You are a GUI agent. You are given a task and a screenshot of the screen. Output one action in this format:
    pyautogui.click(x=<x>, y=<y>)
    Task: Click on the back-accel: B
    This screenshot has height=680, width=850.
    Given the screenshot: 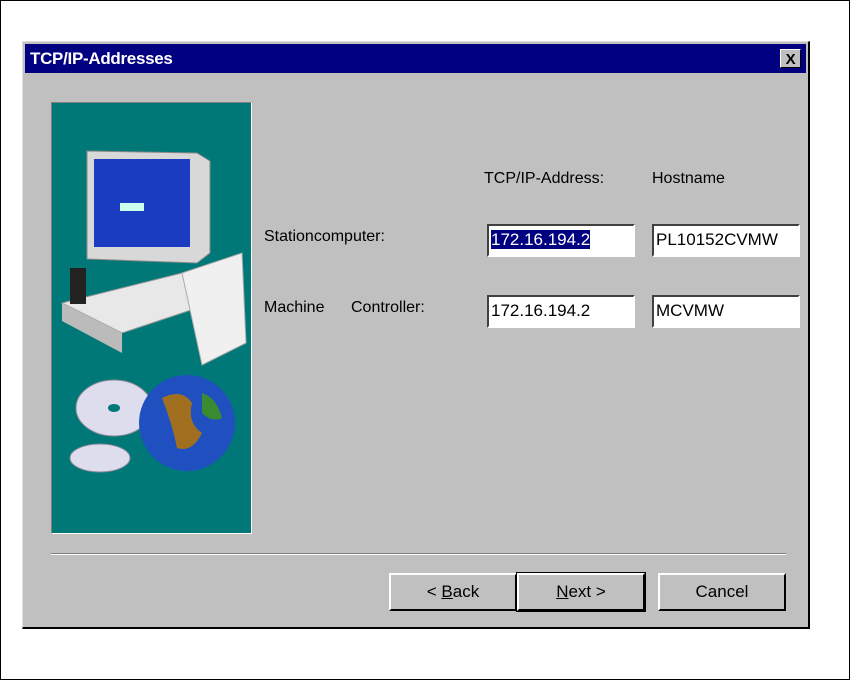 What is the action you would take?
    pyautogui.click(x=447, y=591)
    